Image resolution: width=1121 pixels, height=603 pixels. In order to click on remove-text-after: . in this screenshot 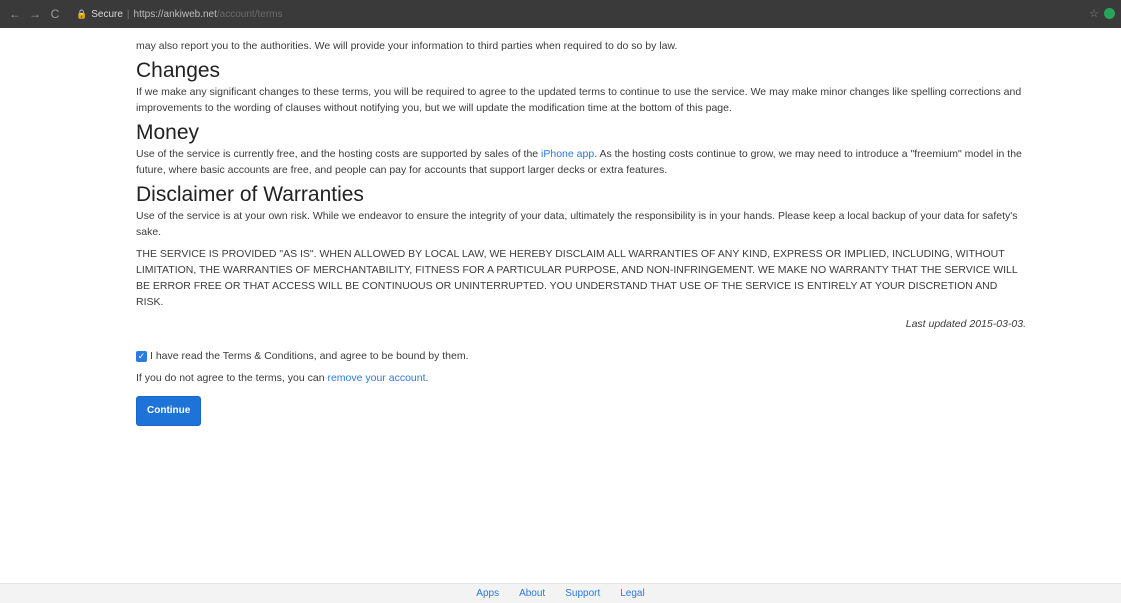, I will do `click(427, 378)`.